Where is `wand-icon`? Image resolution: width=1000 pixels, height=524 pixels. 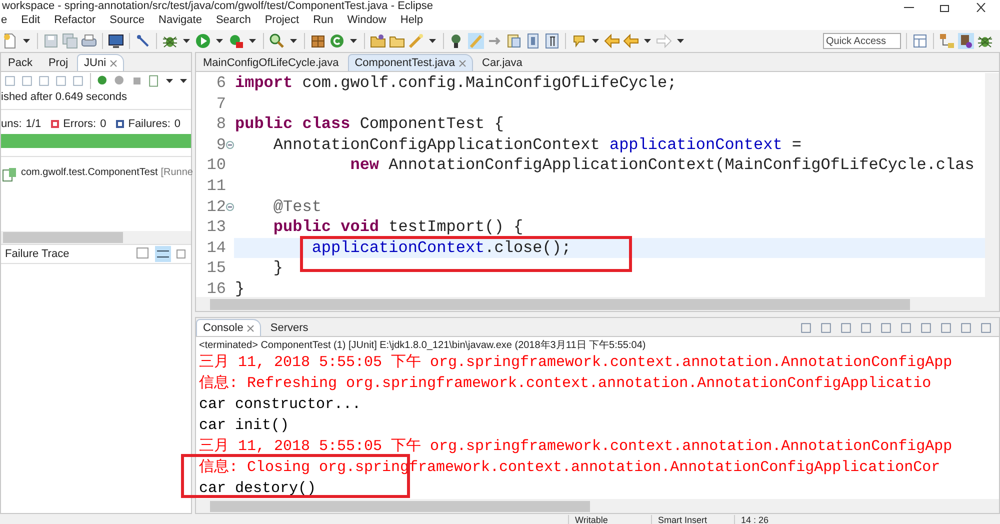 wand-icon is located at coordinates (416, 41).